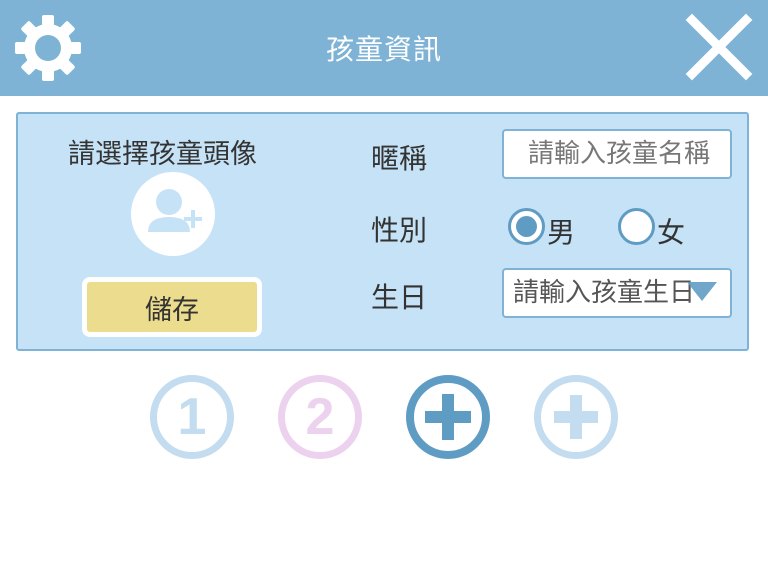  I want to click on gender-female-radio, so click(636, 226).